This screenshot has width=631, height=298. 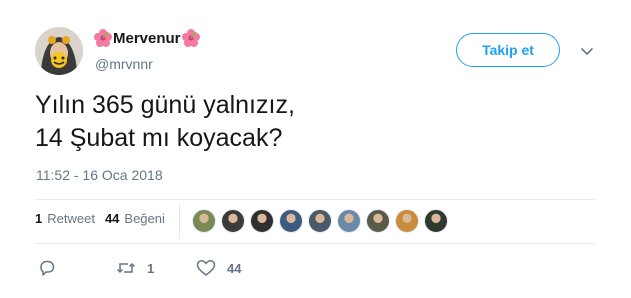 I want to click on display-name: Mervenur, so click(x=147, y=38).